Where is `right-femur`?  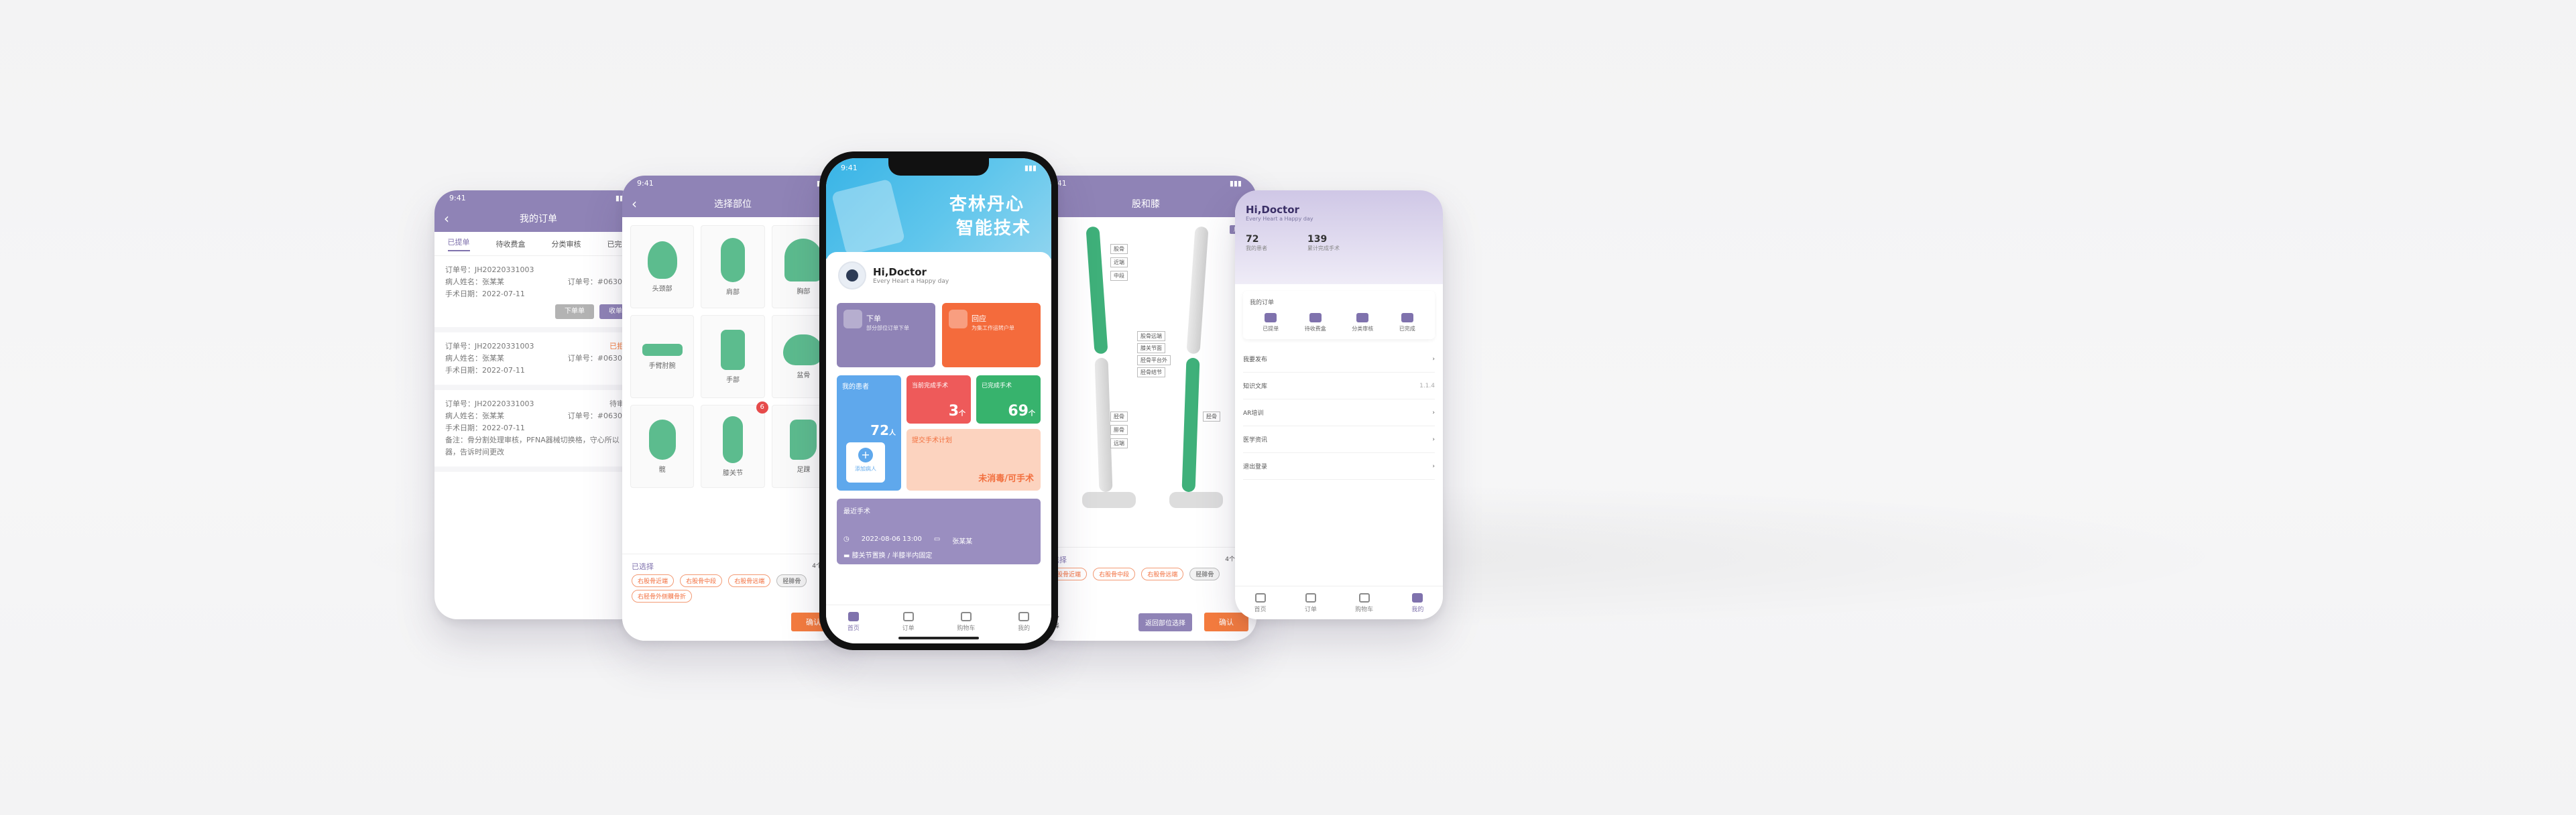 right-femur is located at coordinates (1197, 290).